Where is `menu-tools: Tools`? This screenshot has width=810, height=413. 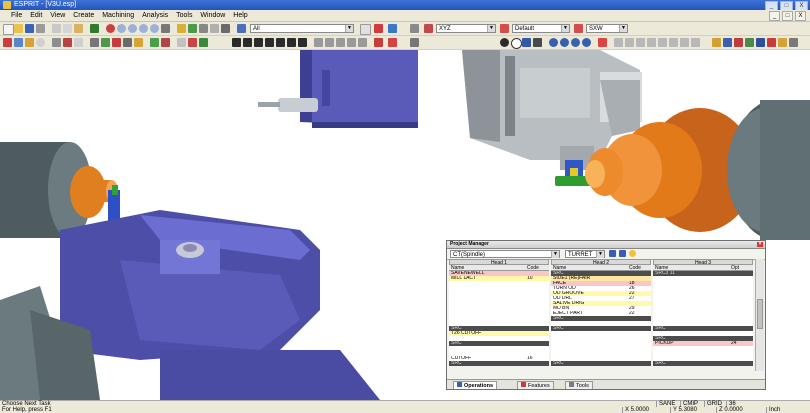 menu-tools: Tools is located at coordinates (184, 15).